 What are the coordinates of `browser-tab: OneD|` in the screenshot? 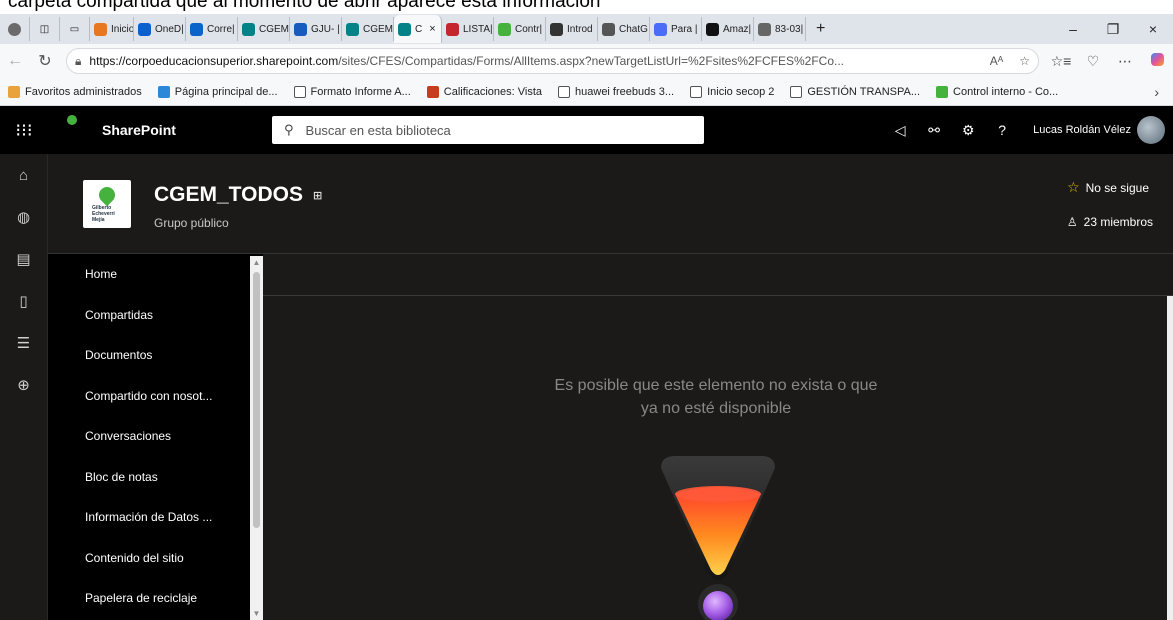 It's located at (160, 29).